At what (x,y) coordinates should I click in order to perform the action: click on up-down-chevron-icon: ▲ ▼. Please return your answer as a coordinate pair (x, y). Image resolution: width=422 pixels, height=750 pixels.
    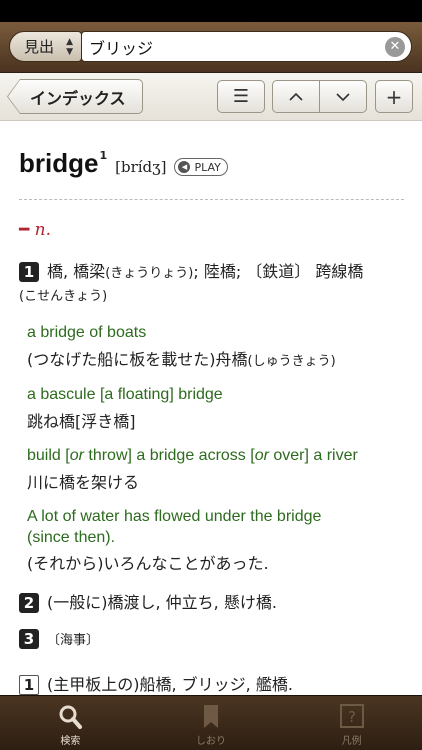
    Looking at the image, I should click on (69, 47).